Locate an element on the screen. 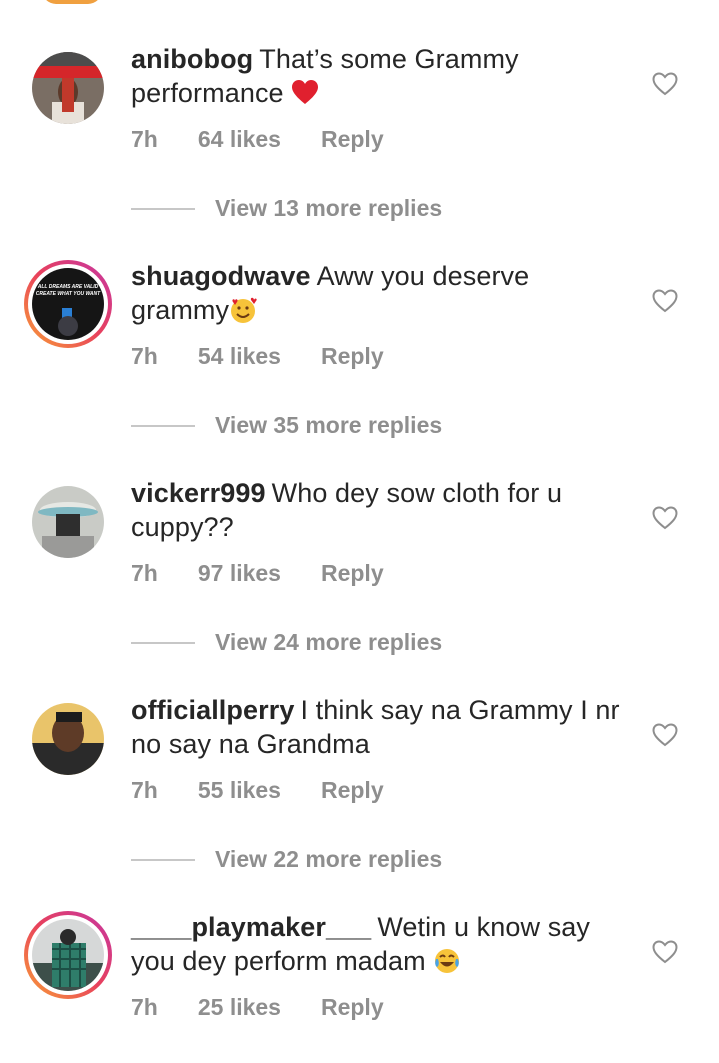 This screenshot has height=1063, width=719. comment-meta: 7h 55 likes Reply is located at coordinates (277, 790).